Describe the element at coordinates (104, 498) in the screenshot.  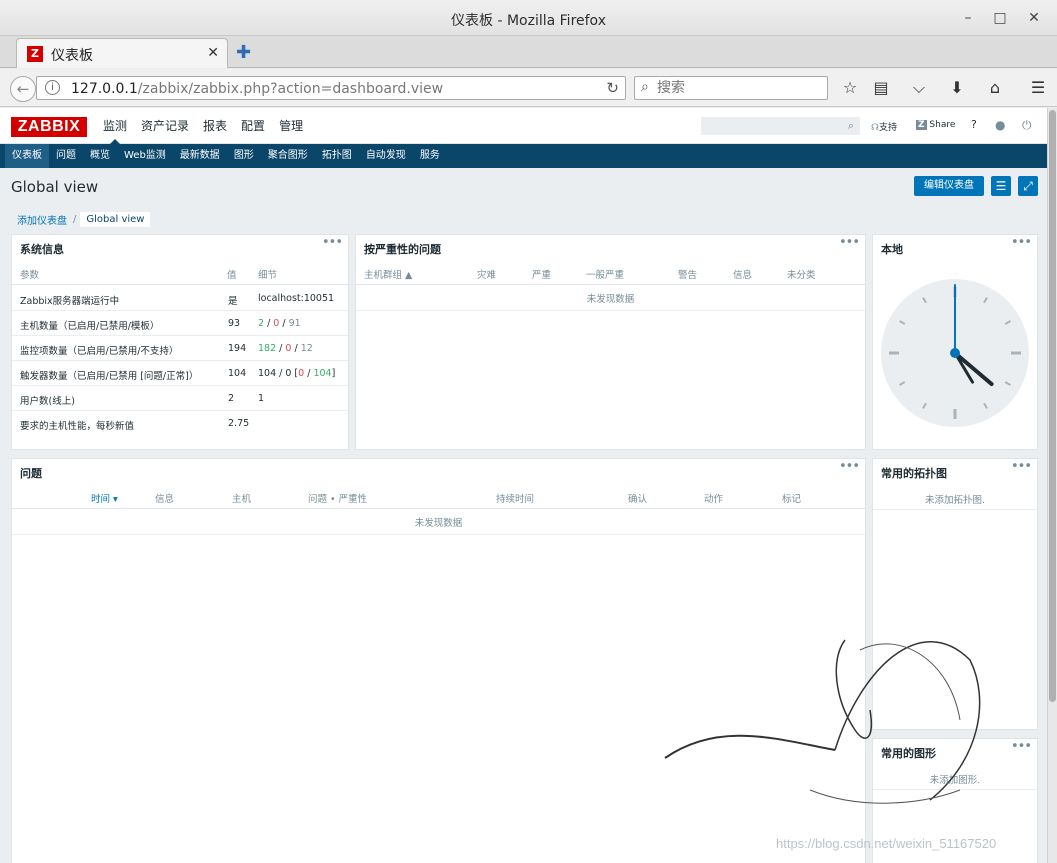
I see `column-time: 时间 ▾` at that location.